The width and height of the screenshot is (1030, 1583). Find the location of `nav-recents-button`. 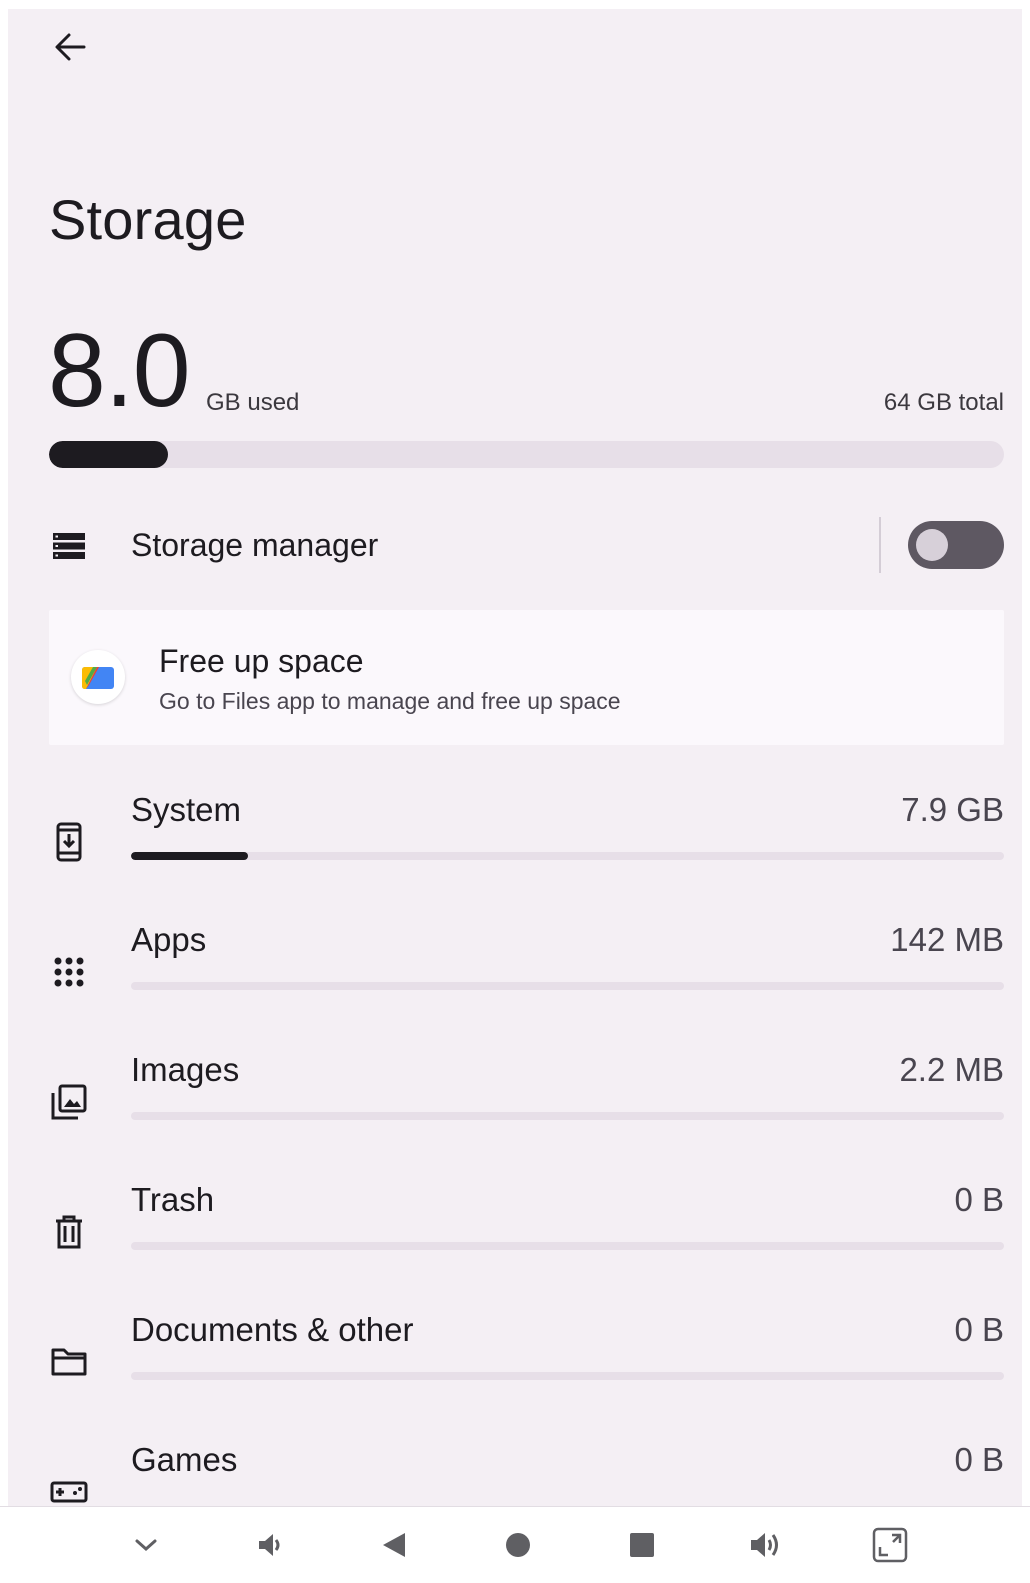

nav-recents-button is located at coordinates (642, 1545).